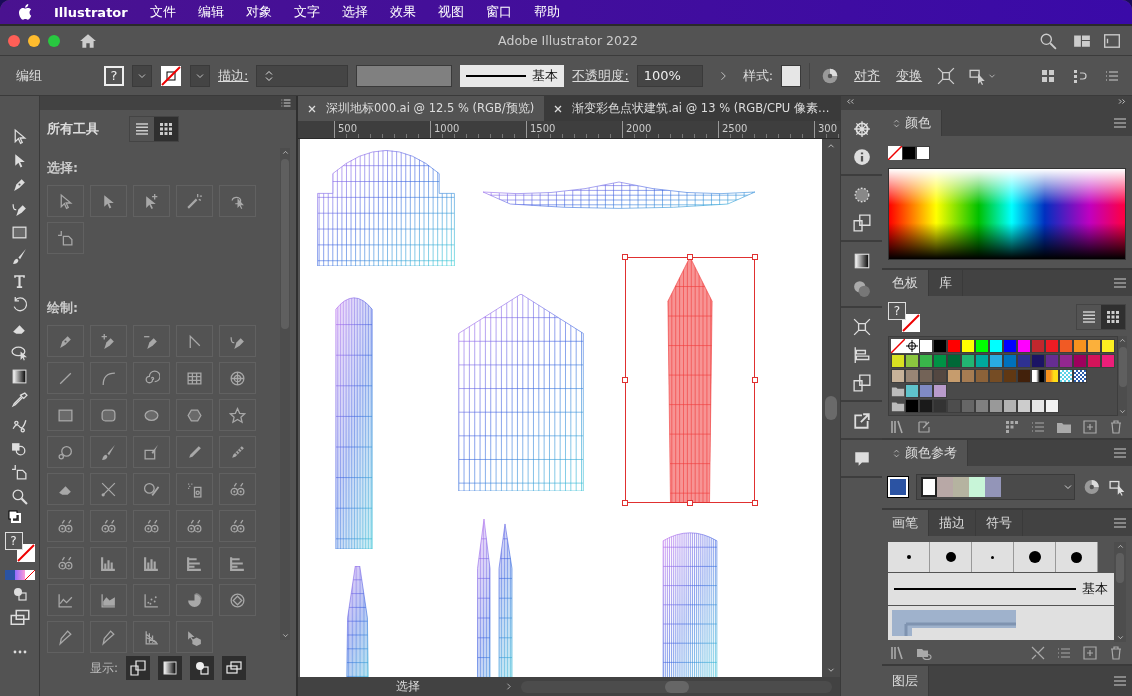 The image size is (1132, 696). What do you see at coordinates (402, 12) in the screenshot?
I see `menu-item: 效果` at bounding box center [402, 12].